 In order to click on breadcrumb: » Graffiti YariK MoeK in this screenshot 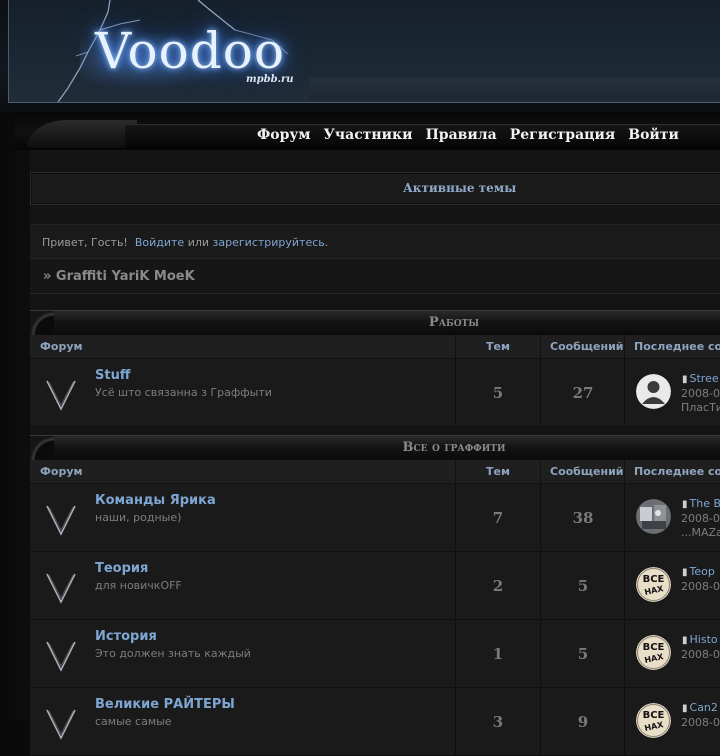, I will do `click(375, 276)`.